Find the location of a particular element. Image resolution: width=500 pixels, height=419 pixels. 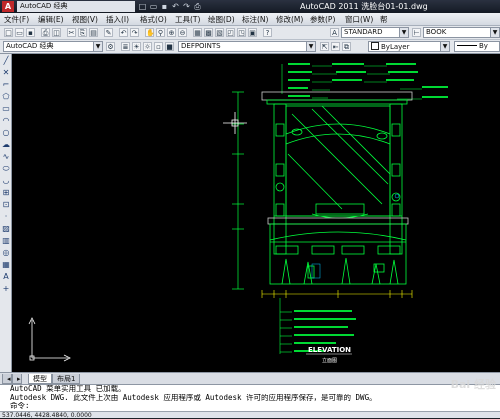

workspace-select: AutoCAD 经典 ▼ is located at coordinates (53, 46).